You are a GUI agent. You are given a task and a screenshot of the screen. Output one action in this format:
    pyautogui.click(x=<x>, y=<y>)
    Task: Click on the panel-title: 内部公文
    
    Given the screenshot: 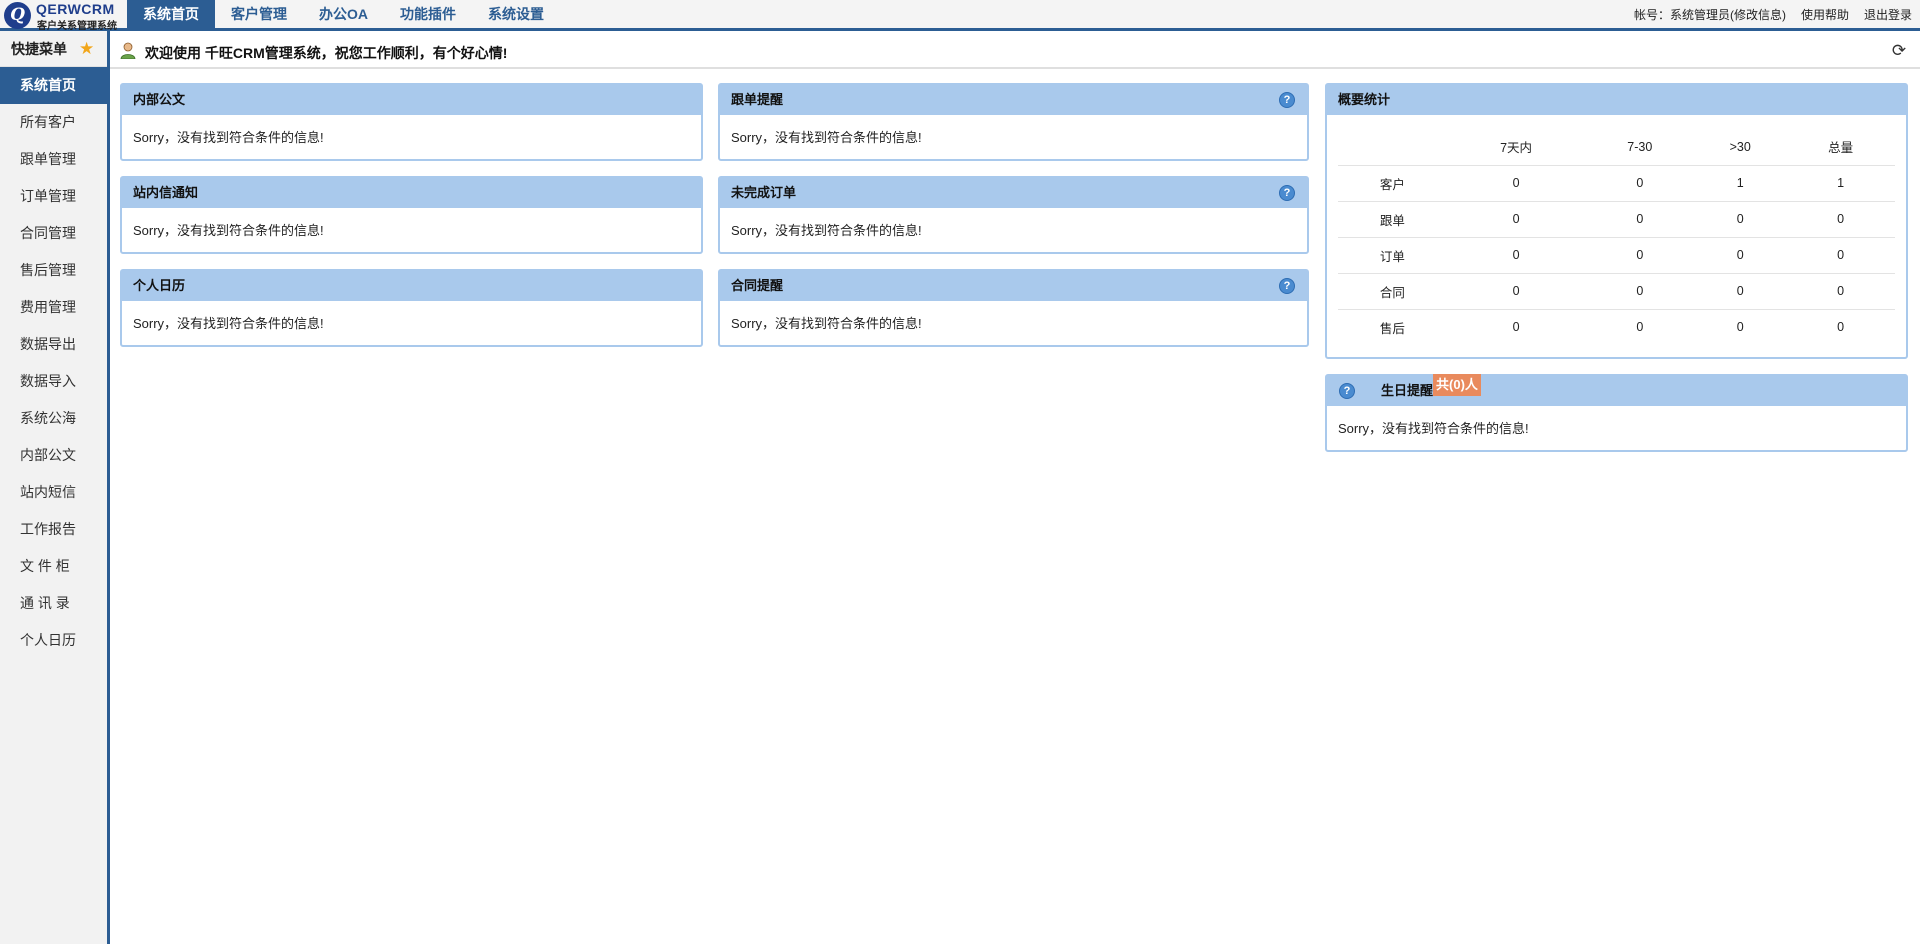 What is the action you would take?
    pyautogui.click(x=411, y=100)
    